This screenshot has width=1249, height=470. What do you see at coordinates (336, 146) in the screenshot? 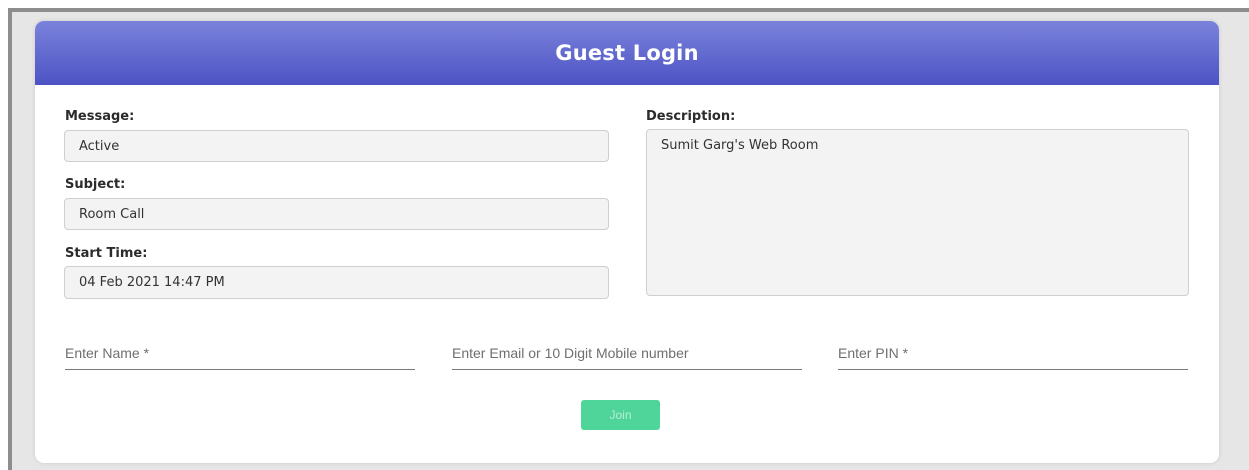
I see `message-field: Active` at bounding box center [336, 146].